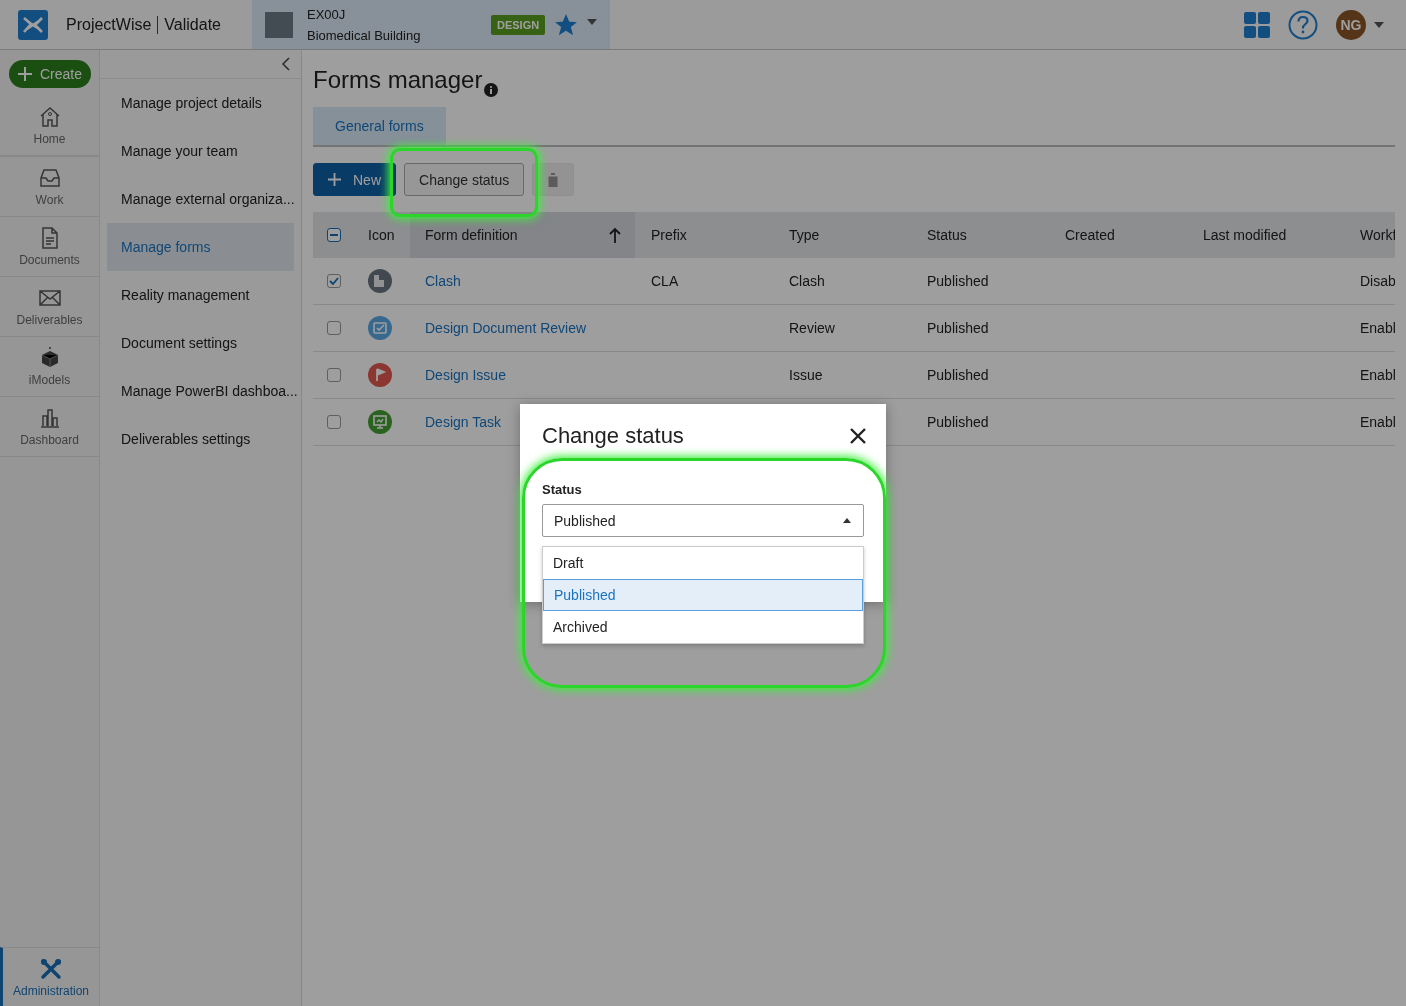  I want to click on change-status-button: Change status, so click(464, 179).